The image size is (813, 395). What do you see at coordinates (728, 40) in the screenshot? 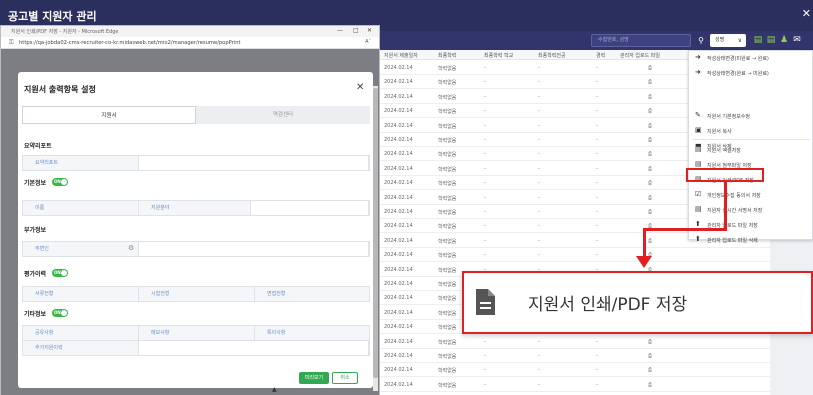
I see `search-type-select: 성명 ∨` at bounding box center [728, 40].